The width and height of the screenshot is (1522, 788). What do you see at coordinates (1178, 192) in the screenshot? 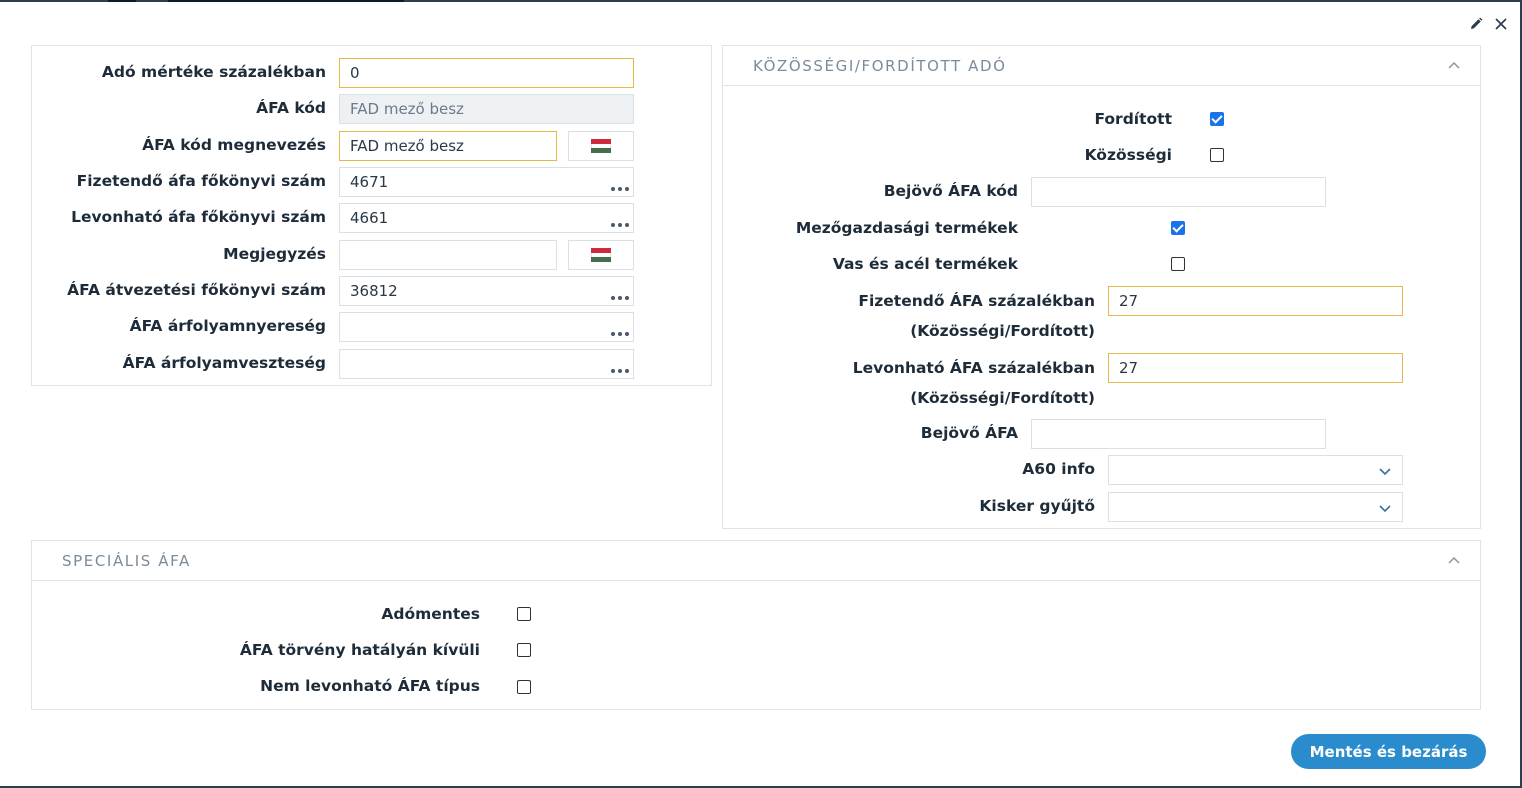
I see `incoming-code-input` at bounding box center [1178, 192].